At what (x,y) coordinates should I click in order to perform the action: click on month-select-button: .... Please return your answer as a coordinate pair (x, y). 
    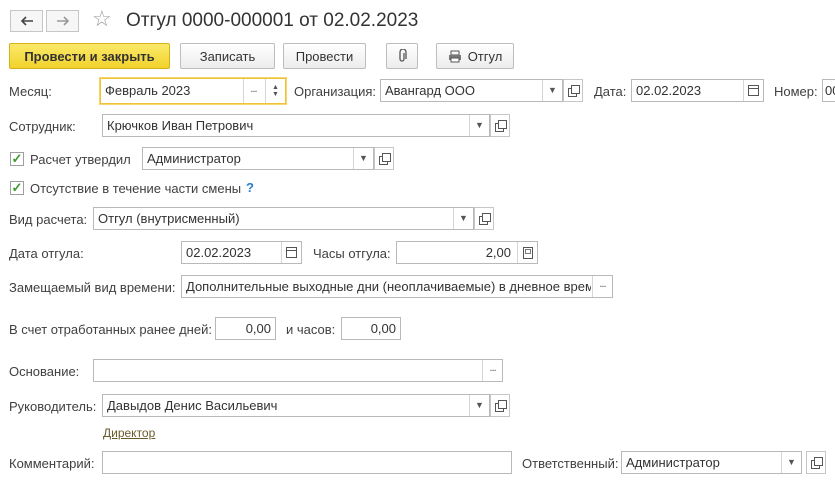
    Looking at the image, I should click on (253, 91).